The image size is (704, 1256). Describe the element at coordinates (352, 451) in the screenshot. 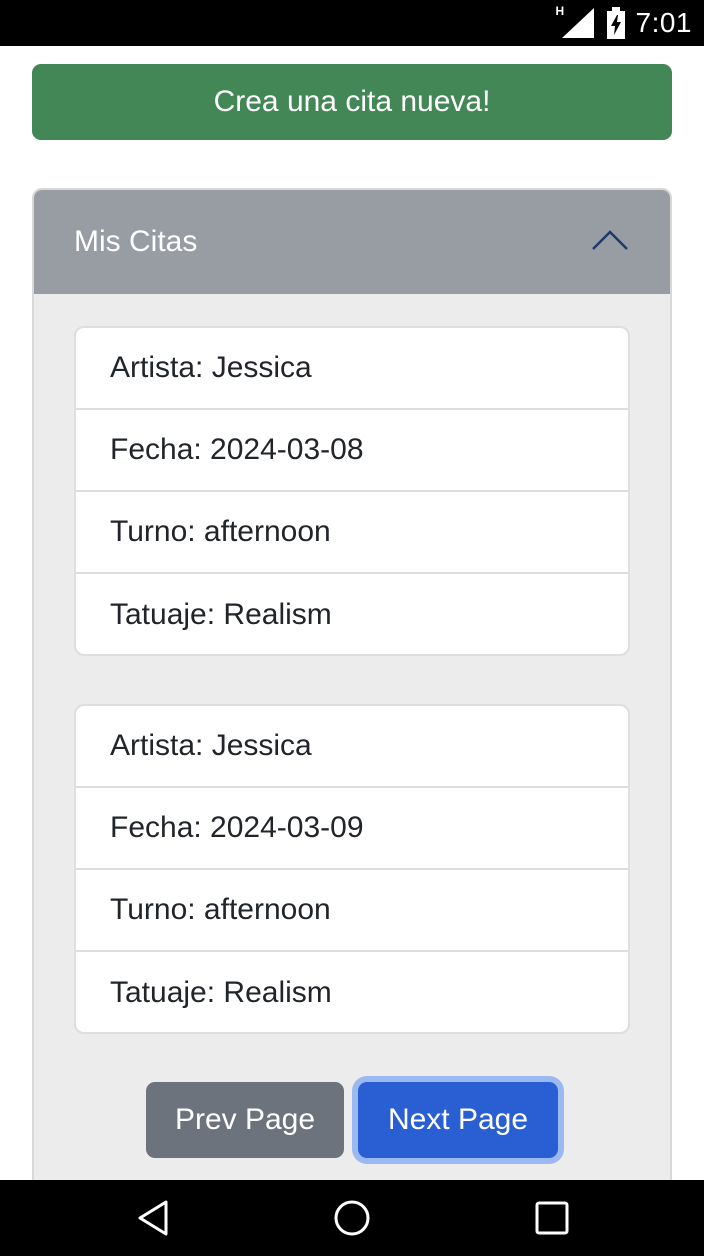

I see `appointment-date: Fecha: 2024-03-08` at that location.